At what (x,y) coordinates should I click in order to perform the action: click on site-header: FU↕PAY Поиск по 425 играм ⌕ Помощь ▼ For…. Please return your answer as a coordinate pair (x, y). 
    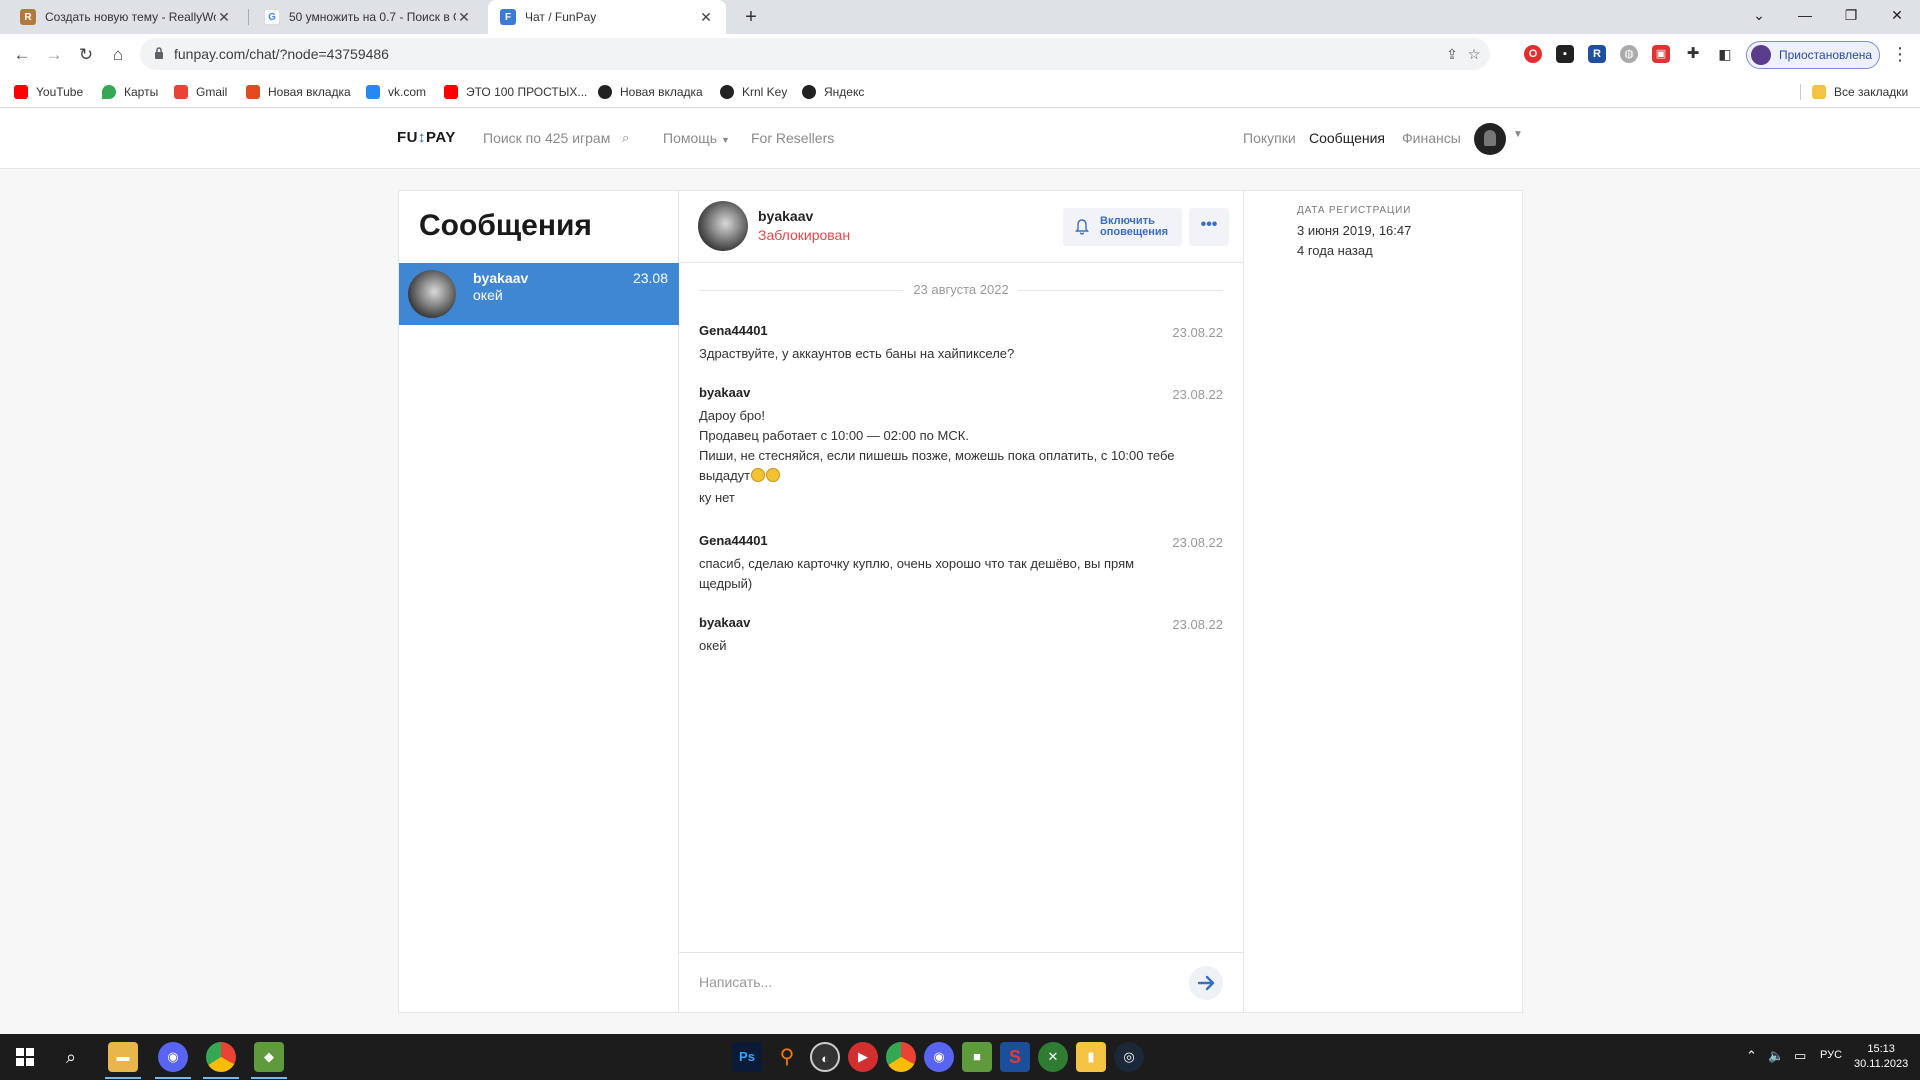
    Looking at the image, I should click on (960, 139).